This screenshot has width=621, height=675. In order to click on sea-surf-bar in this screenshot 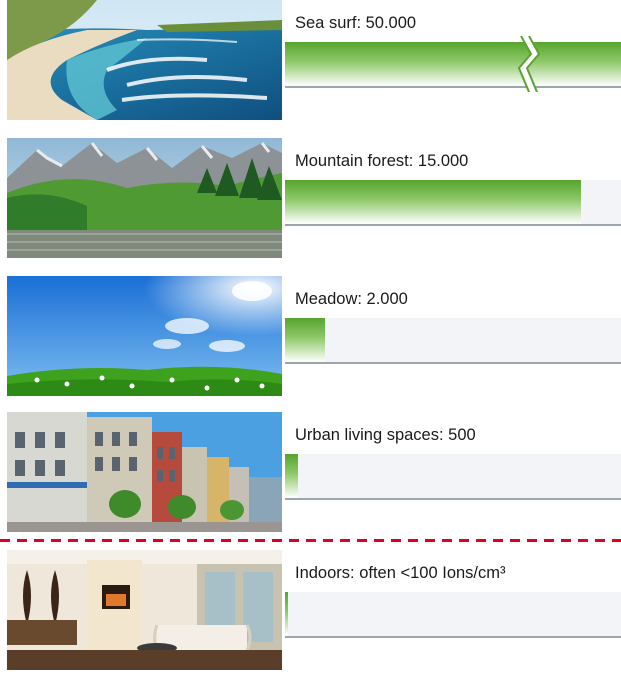, I will do `click(453, 64)`.